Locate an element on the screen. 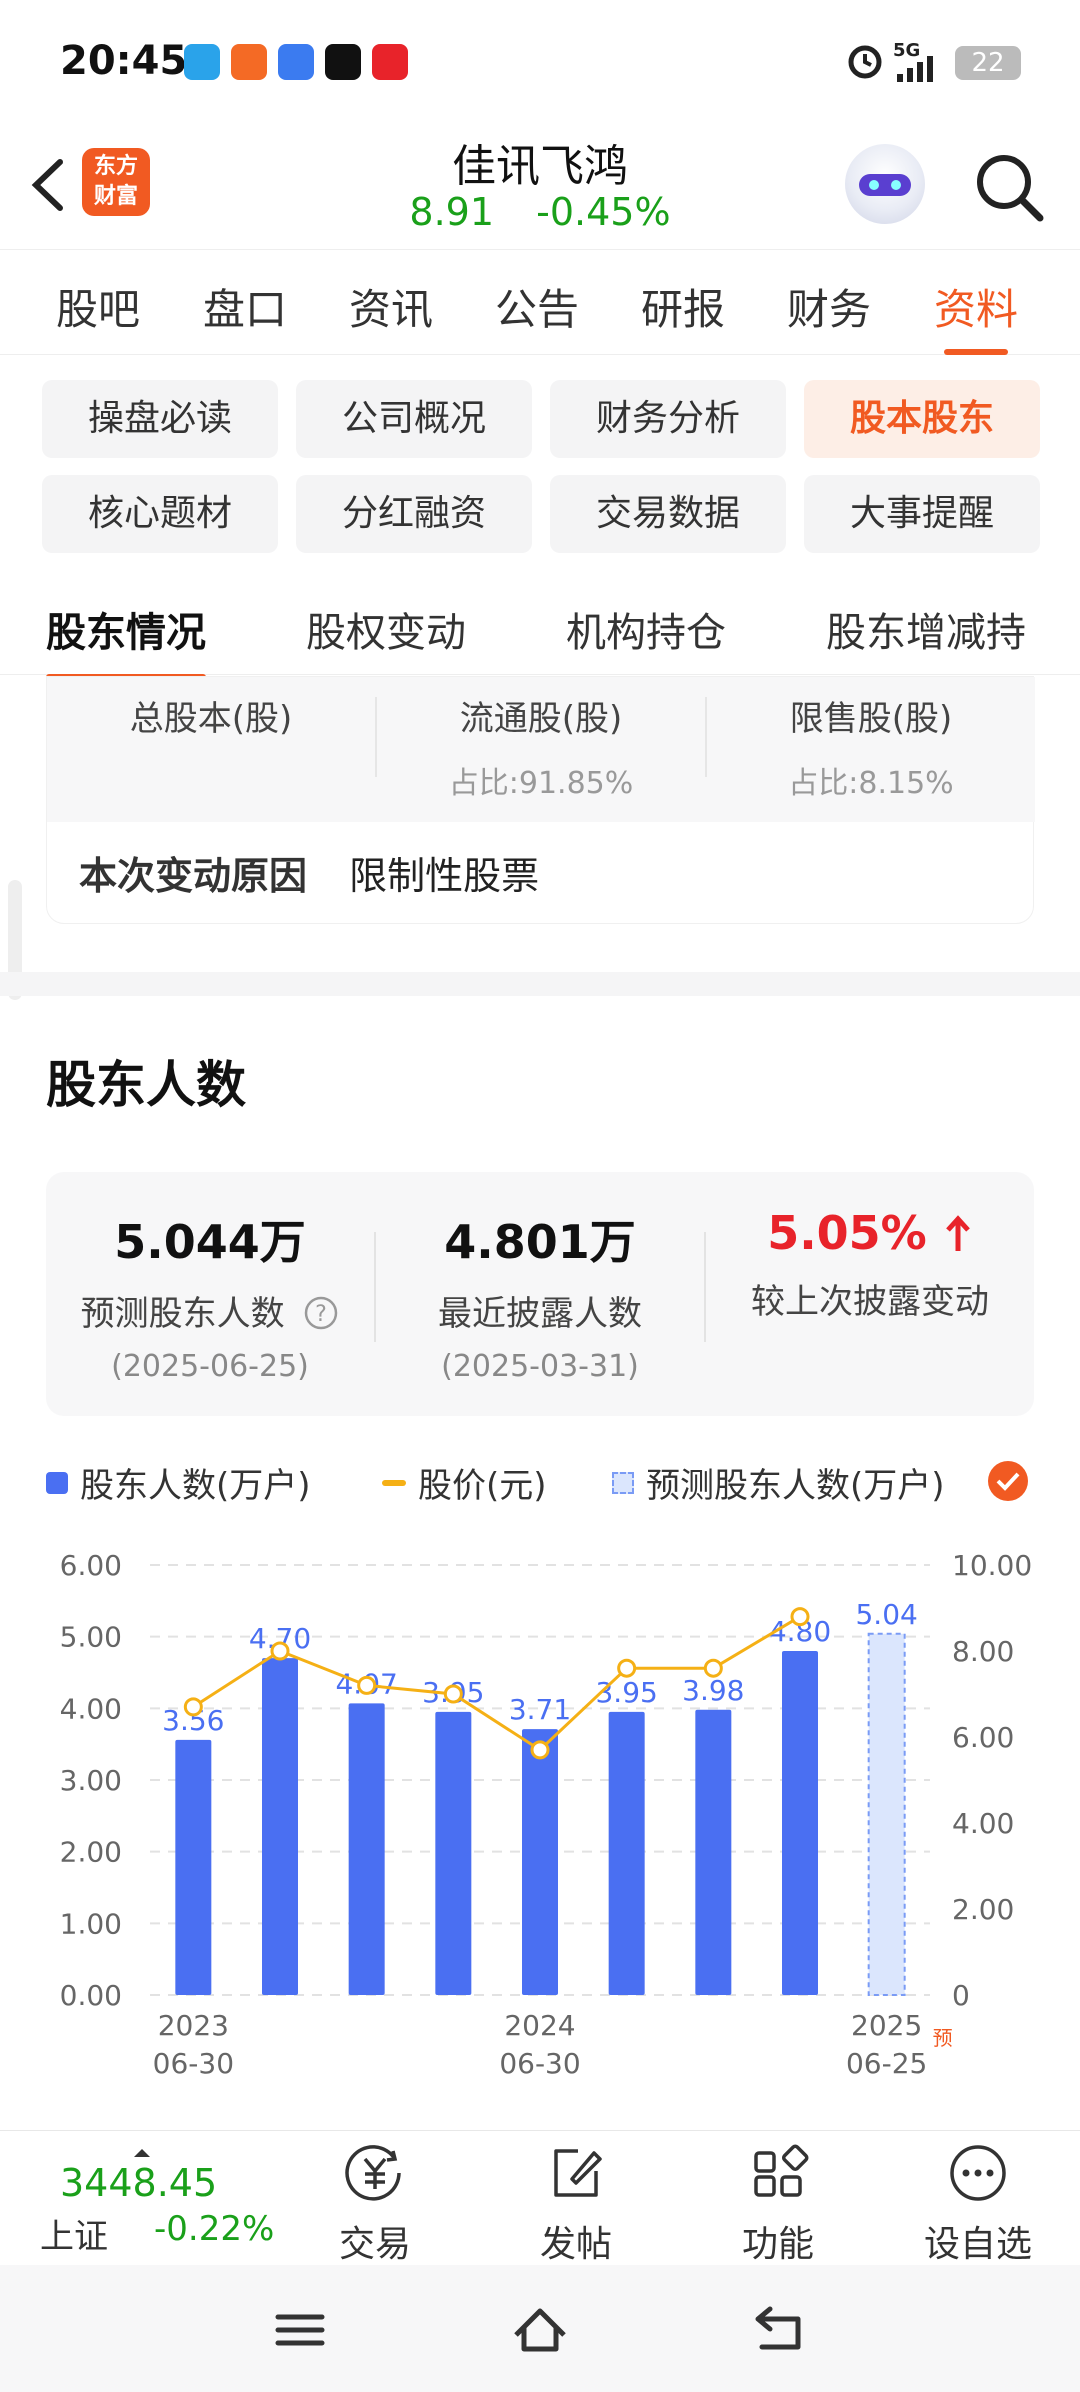 Image resolution: width=1080 pixels, height=2392 pixels. change-reason-label: 本次变动原因 is located at coordinates (193, 876).